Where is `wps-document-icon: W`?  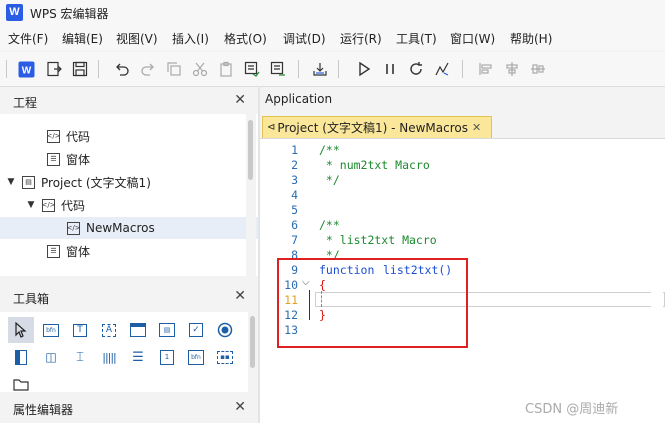 wps-document-icon: W is located at coordinates (26, 69).